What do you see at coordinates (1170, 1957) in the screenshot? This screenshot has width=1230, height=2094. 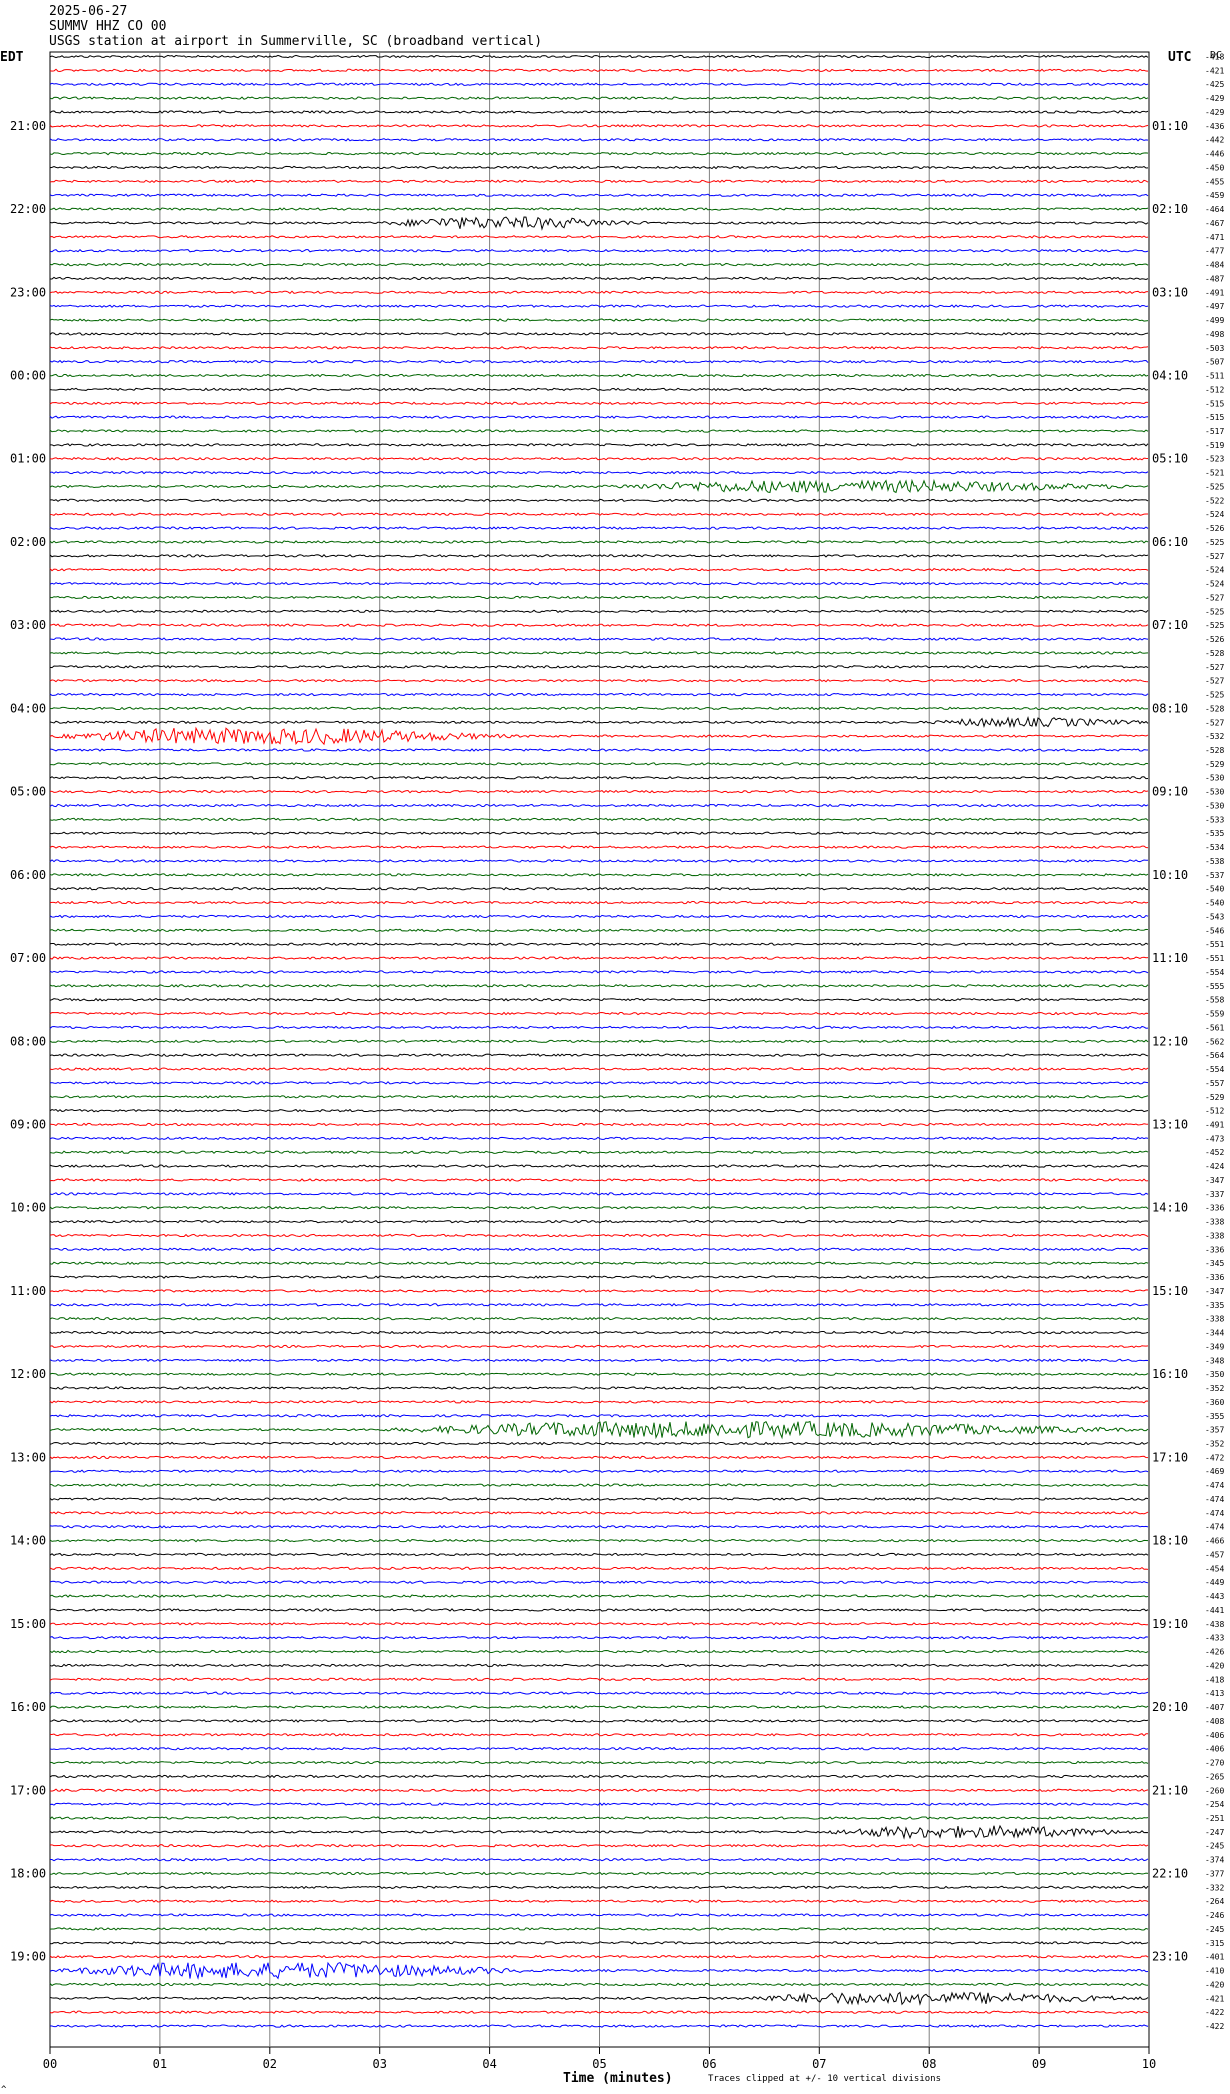 I see `utc-hour-label: 23:10` at bounding box center [1170, 1957].